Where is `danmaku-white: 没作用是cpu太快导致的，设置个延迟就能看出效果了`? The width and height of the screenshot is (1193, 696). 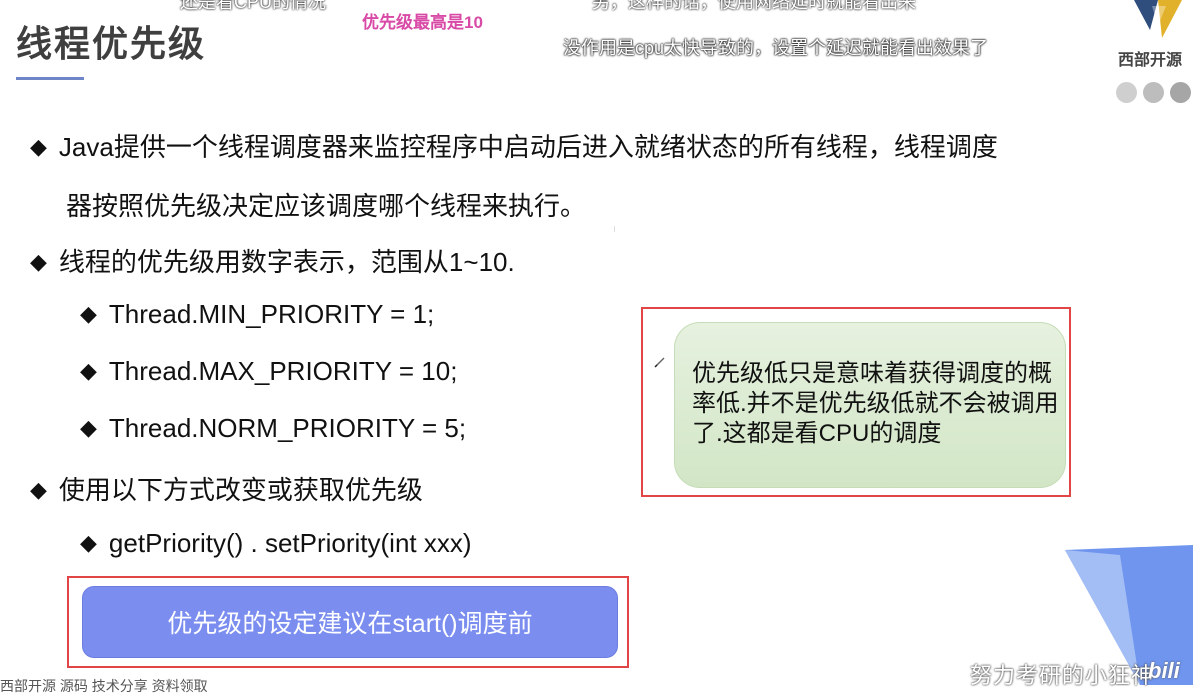 danmaku-white: 没作用是cpu太快导致的，设置个延迟就能看出效果了 is located at coordinates (776, 48).